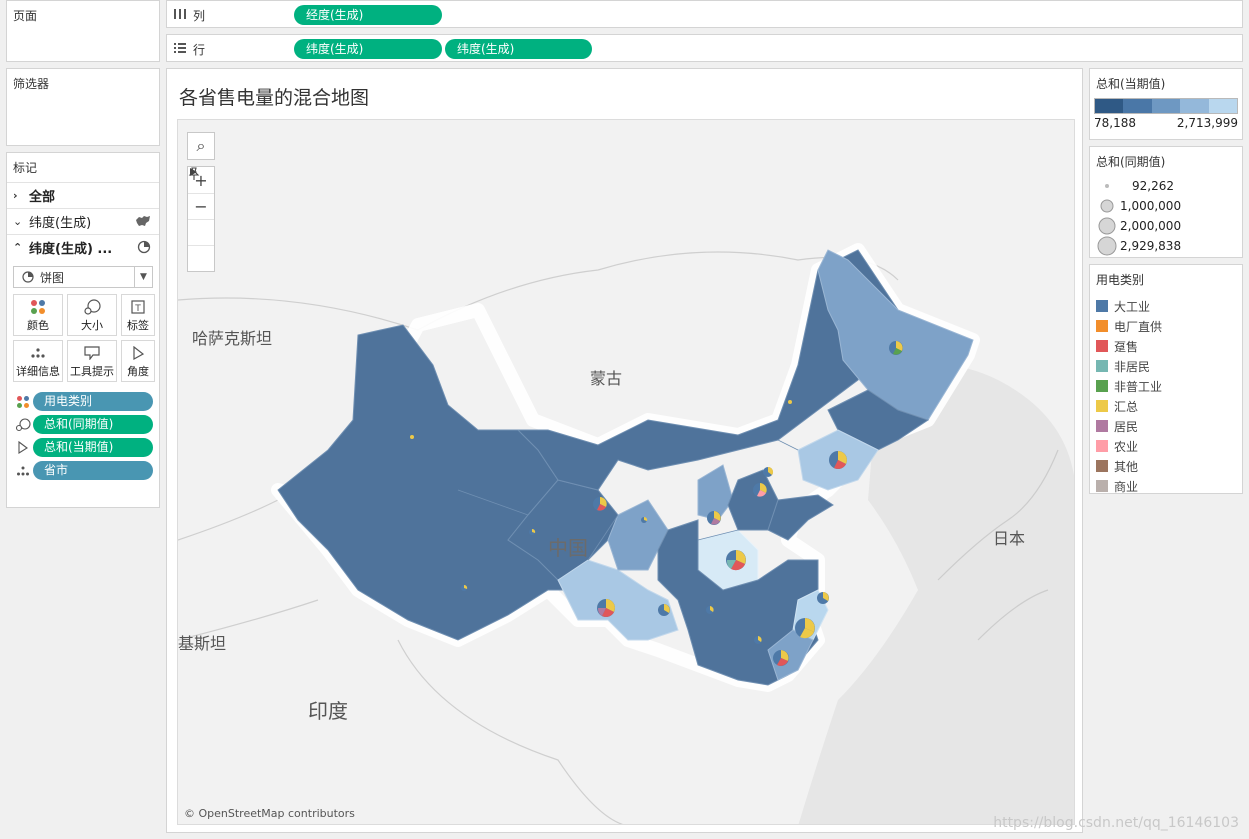  What do you see at coordinates (1132, 366) in the screenshot?
I see `legend-label: 非居民` at bounding box center [1132, 366].